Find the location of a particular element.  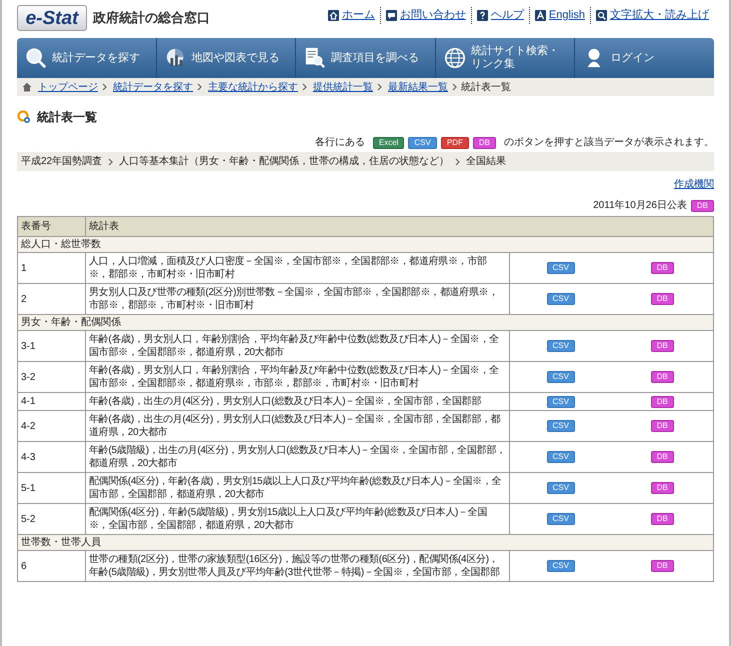

utility-link: 文字拡大・読み上げ is located at coordinates (659, 15).